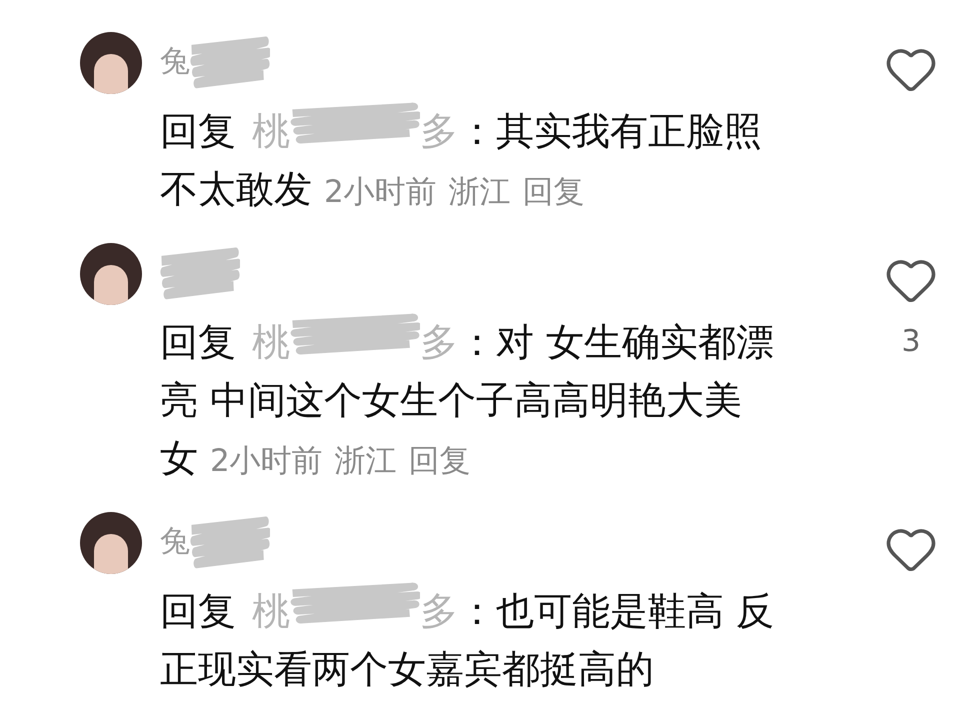 The height and width of the screenshot is (717, 956). What do you see at coordinates (451, 400) in the screenshot?
I see `comment-text: 亮 中间这个女生个子高高明艳大美` at bounding box center [451, 400].